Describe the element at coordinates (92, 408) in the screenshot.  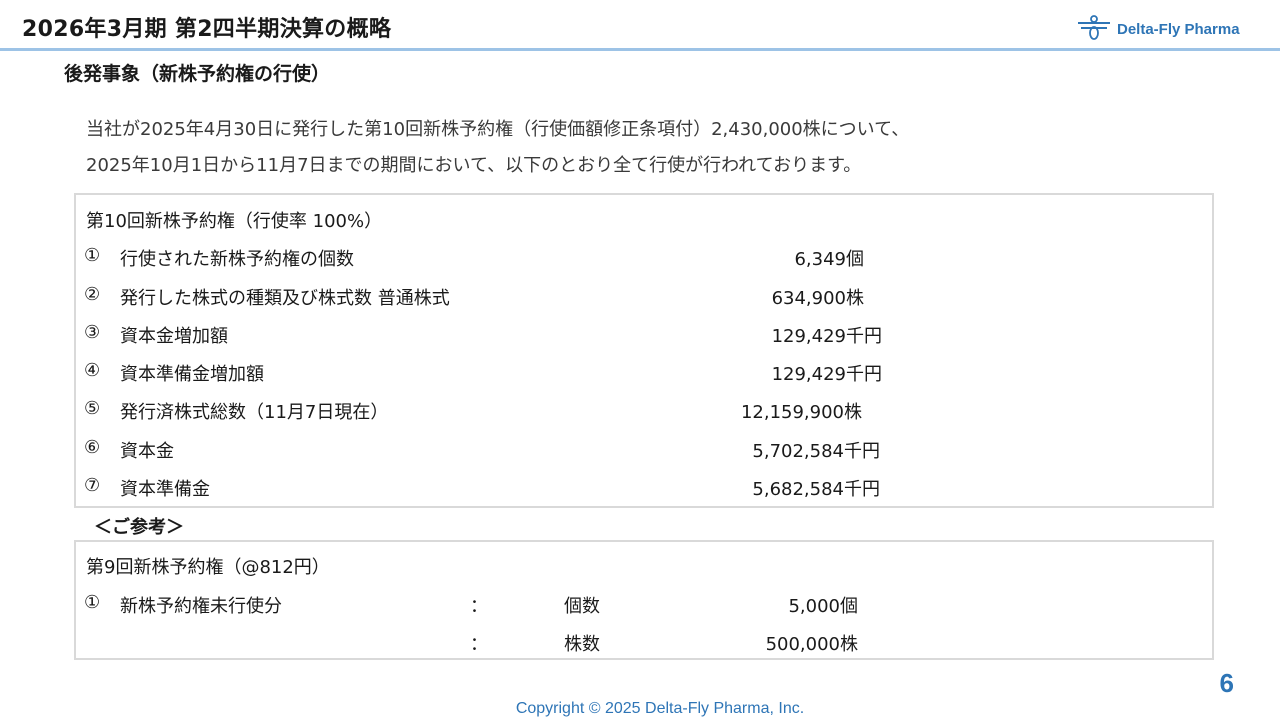
I see `row-marker: ⑤` at that location.